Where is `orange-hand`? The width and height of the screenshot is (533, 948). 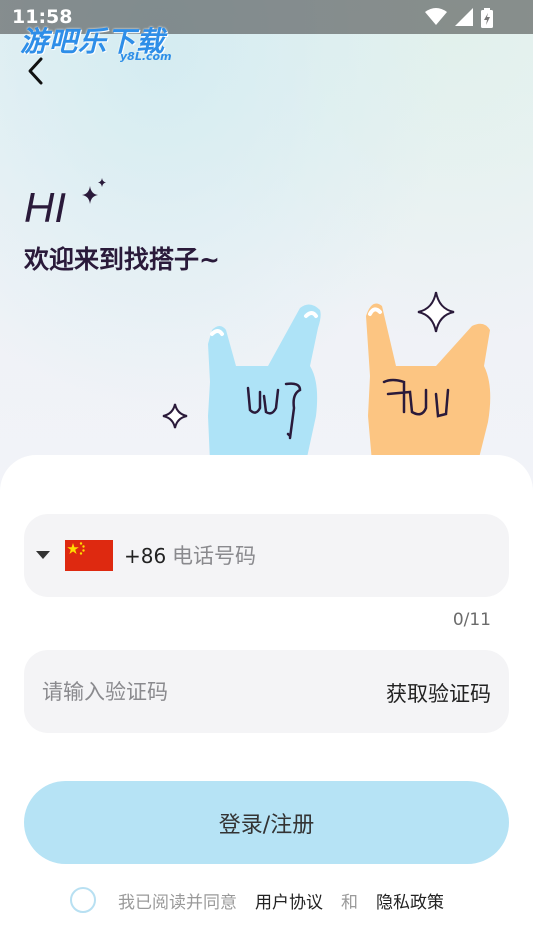 orange-hand is located at coordinates (428, 382).